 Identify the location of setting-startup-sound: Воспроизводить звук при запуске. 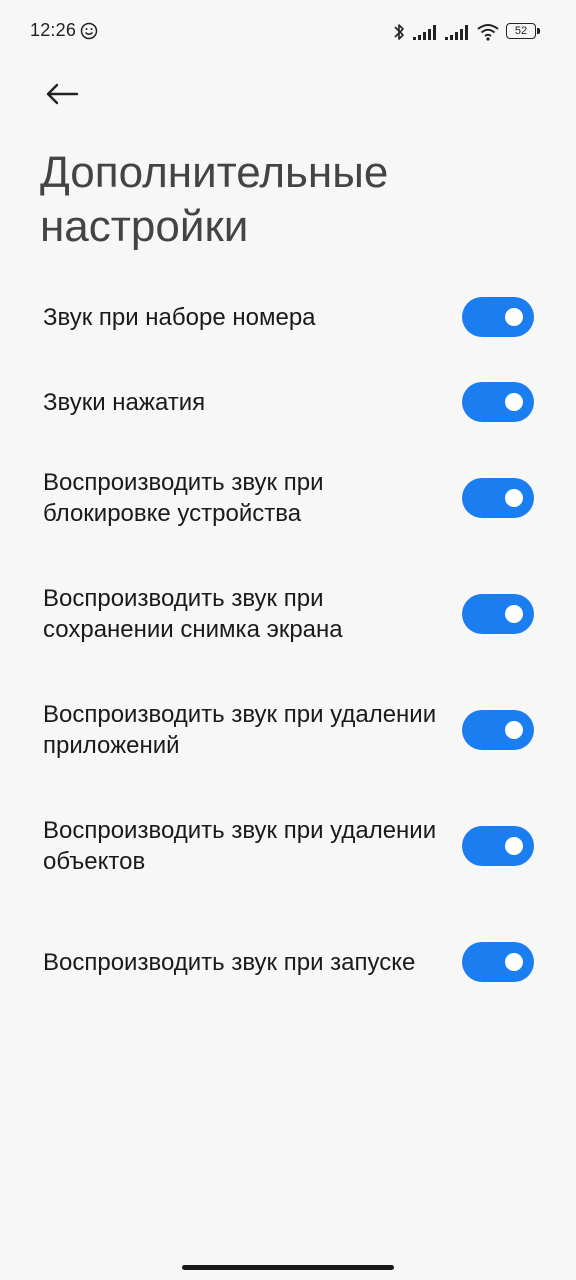
(288, 962).